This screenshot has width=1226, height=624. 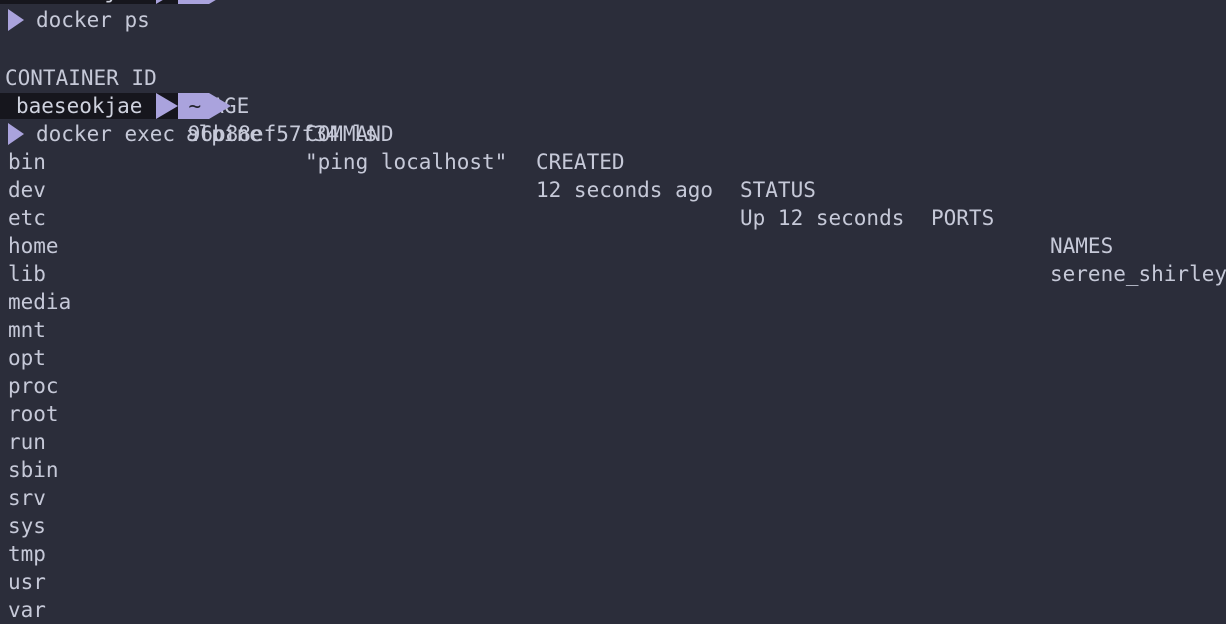 I want to click on command-line-docker-exec: docker exec 96b88ef57f34 ls, so click(x=188, y=134).